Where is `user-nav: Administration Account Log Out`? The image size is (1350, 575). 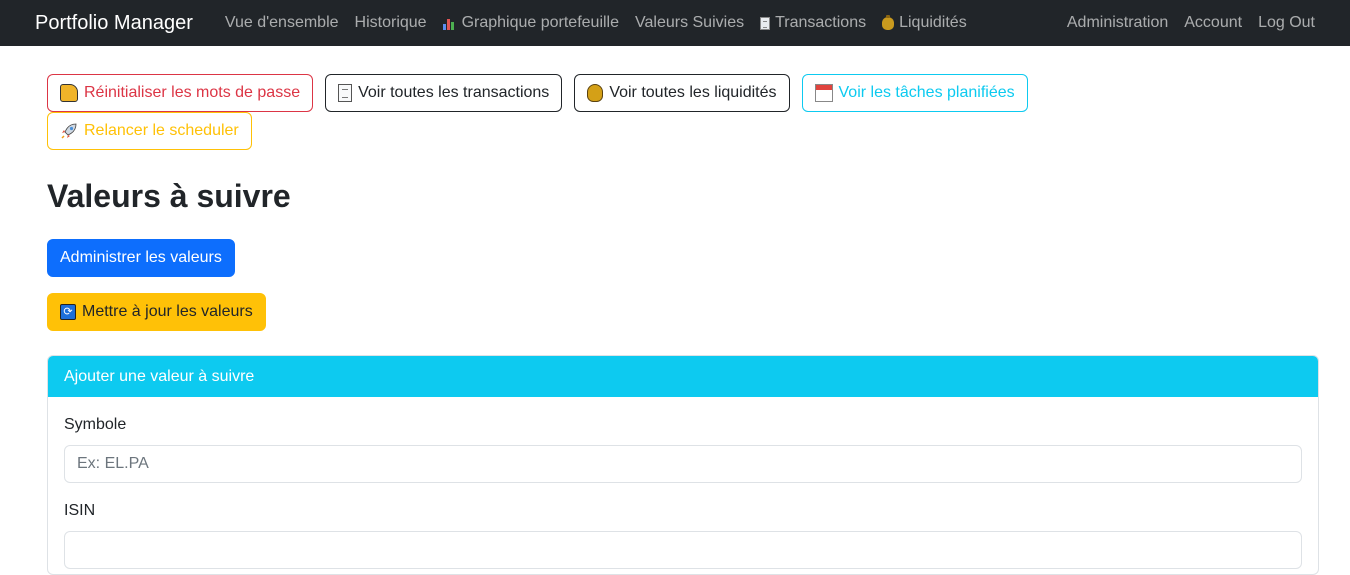
user-nav: Administration Account Log Out is located at coordinates (1191, 23).